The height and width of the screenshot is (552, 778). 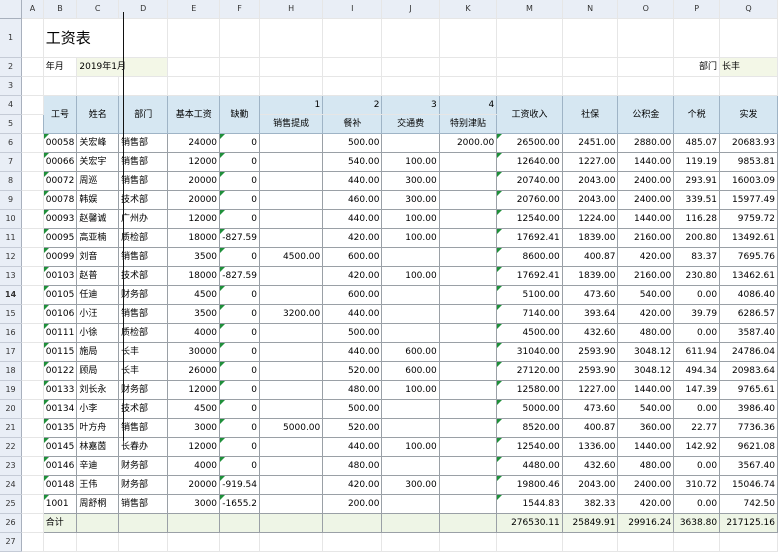 What do you see at coordinates (590, 143) in the screenshot?
I see `cell-social: 2451.00` at bounding box center [590, 143].